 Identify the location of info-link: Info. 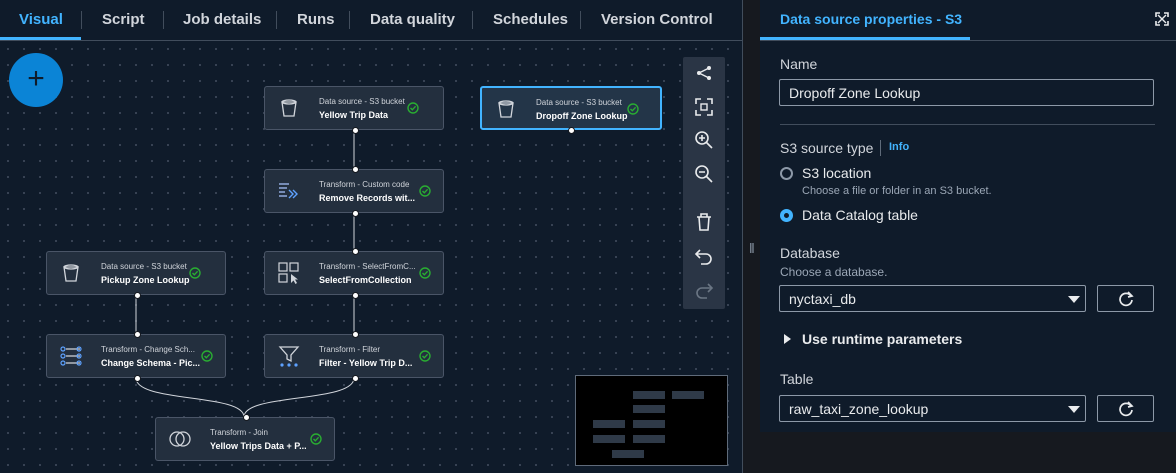
(899, 147).